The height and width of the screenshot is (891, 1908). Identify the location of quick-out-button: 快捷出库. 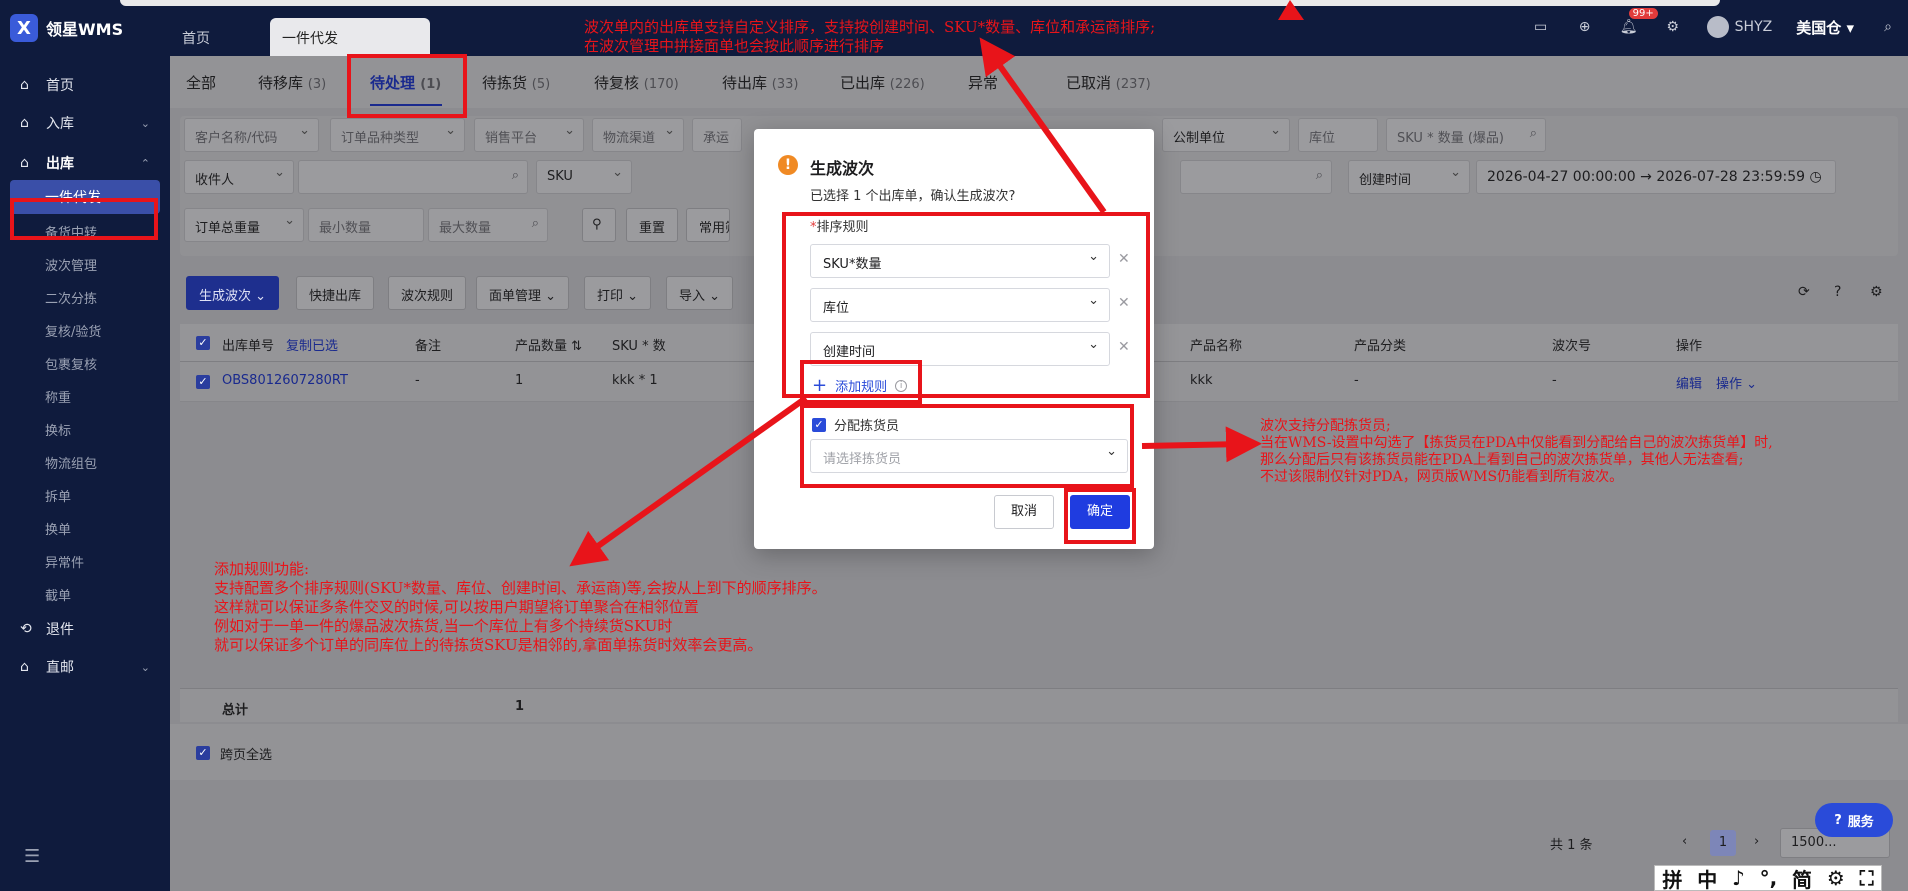
(335, 293).